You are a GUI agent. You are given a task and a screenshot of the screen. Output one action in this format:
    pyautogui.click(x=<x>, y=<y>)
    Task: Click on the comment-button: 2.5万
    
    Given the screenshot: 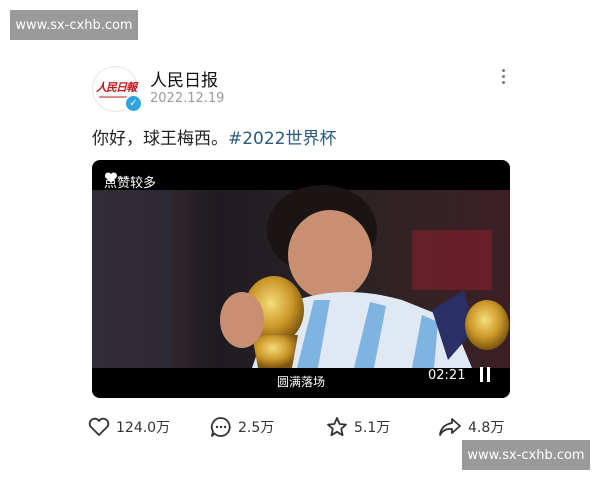 What is the action you would take?
    pyautogui.click(x=242, y=427)
    